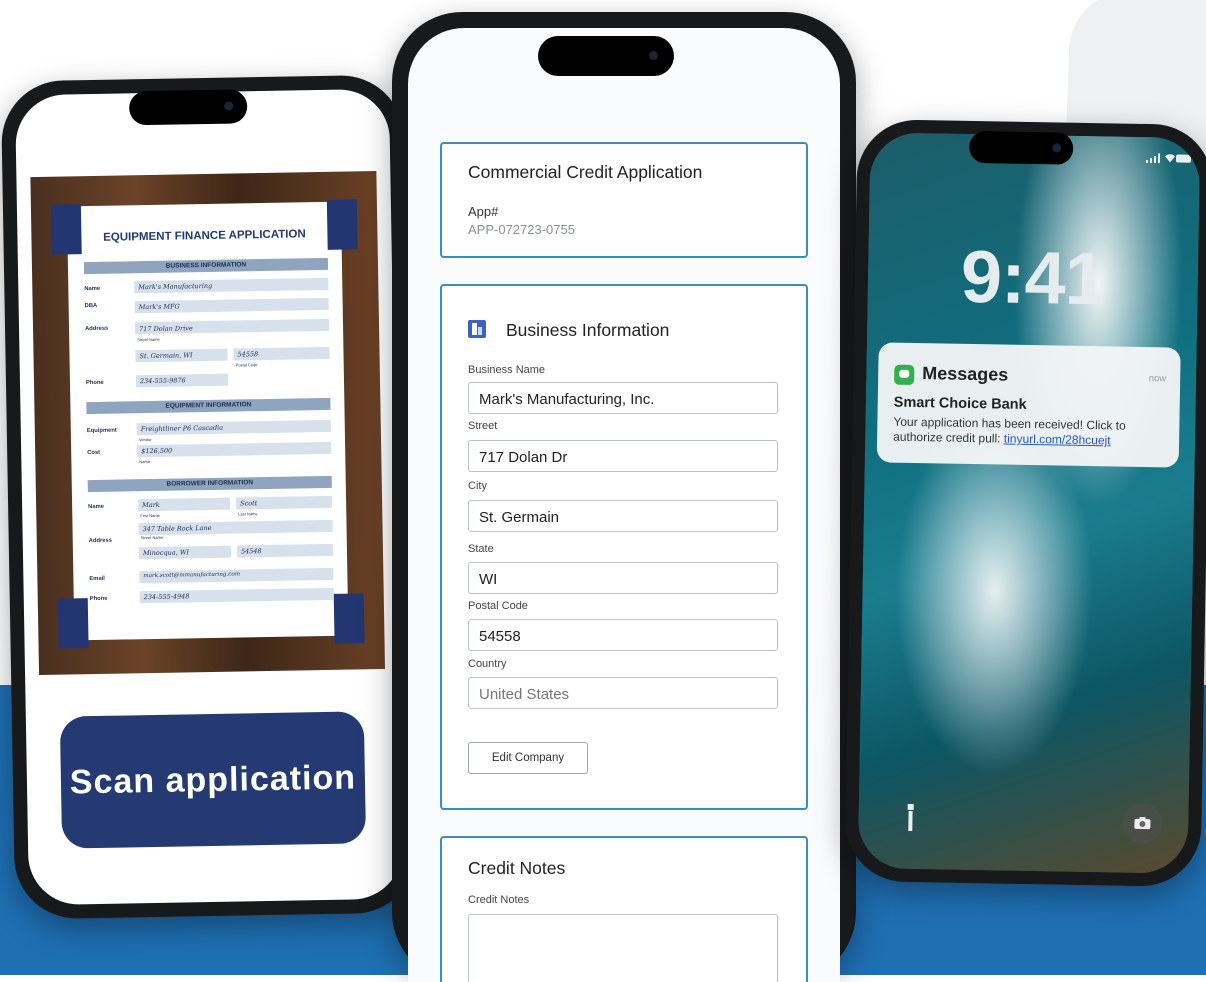 This screenshot has height=982, width=1206. I want to click on label-dba: DBA, so click(91, 306).